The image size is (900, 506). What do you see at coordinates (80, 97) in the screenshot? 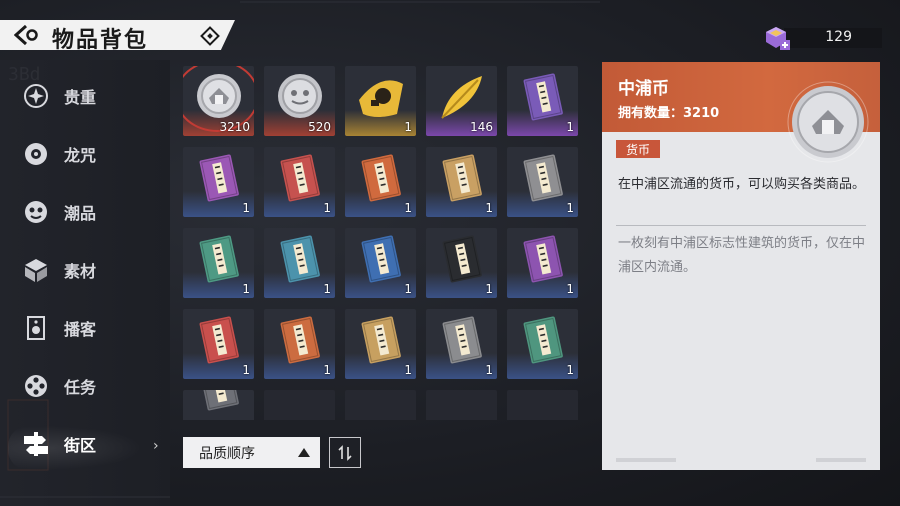
I see `sidebar-item-label: 贵重` at bounding box center [80, 97].